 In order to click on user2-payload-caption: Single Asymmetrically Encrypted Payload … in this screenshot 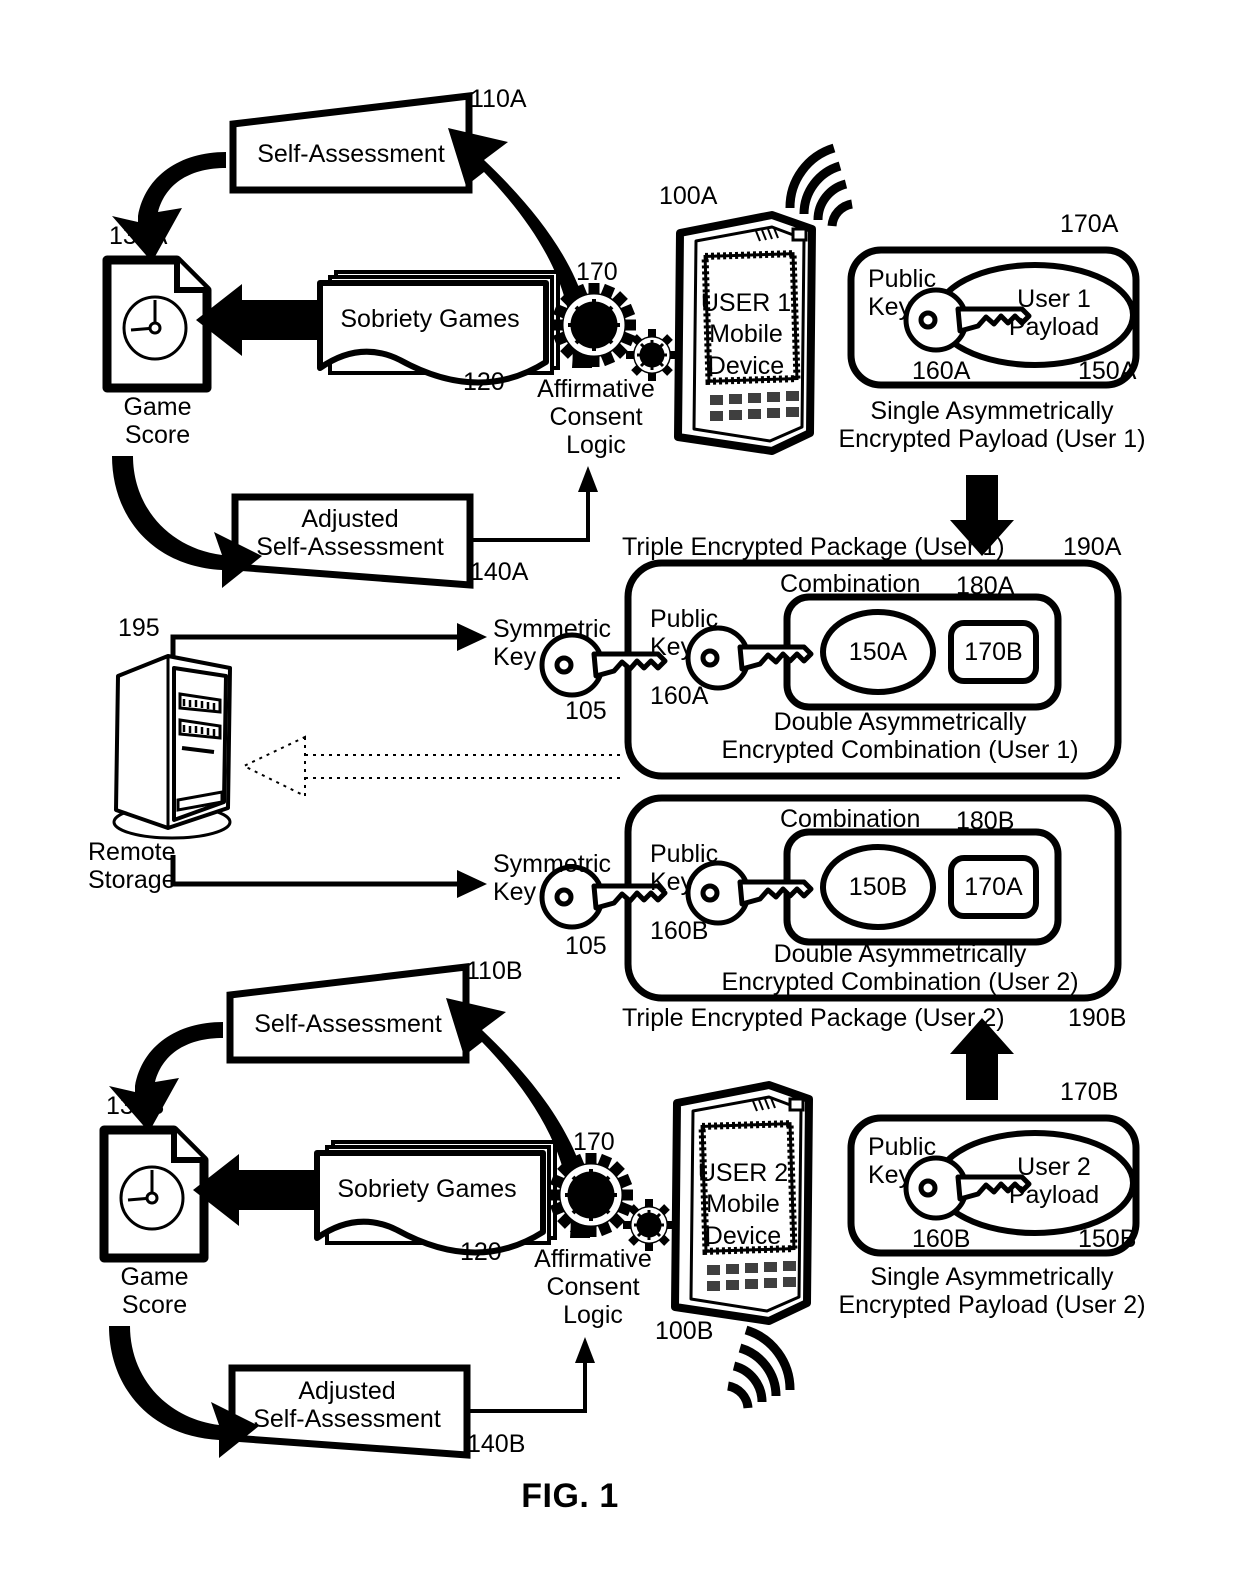, I will do `click(992, 1291)`.